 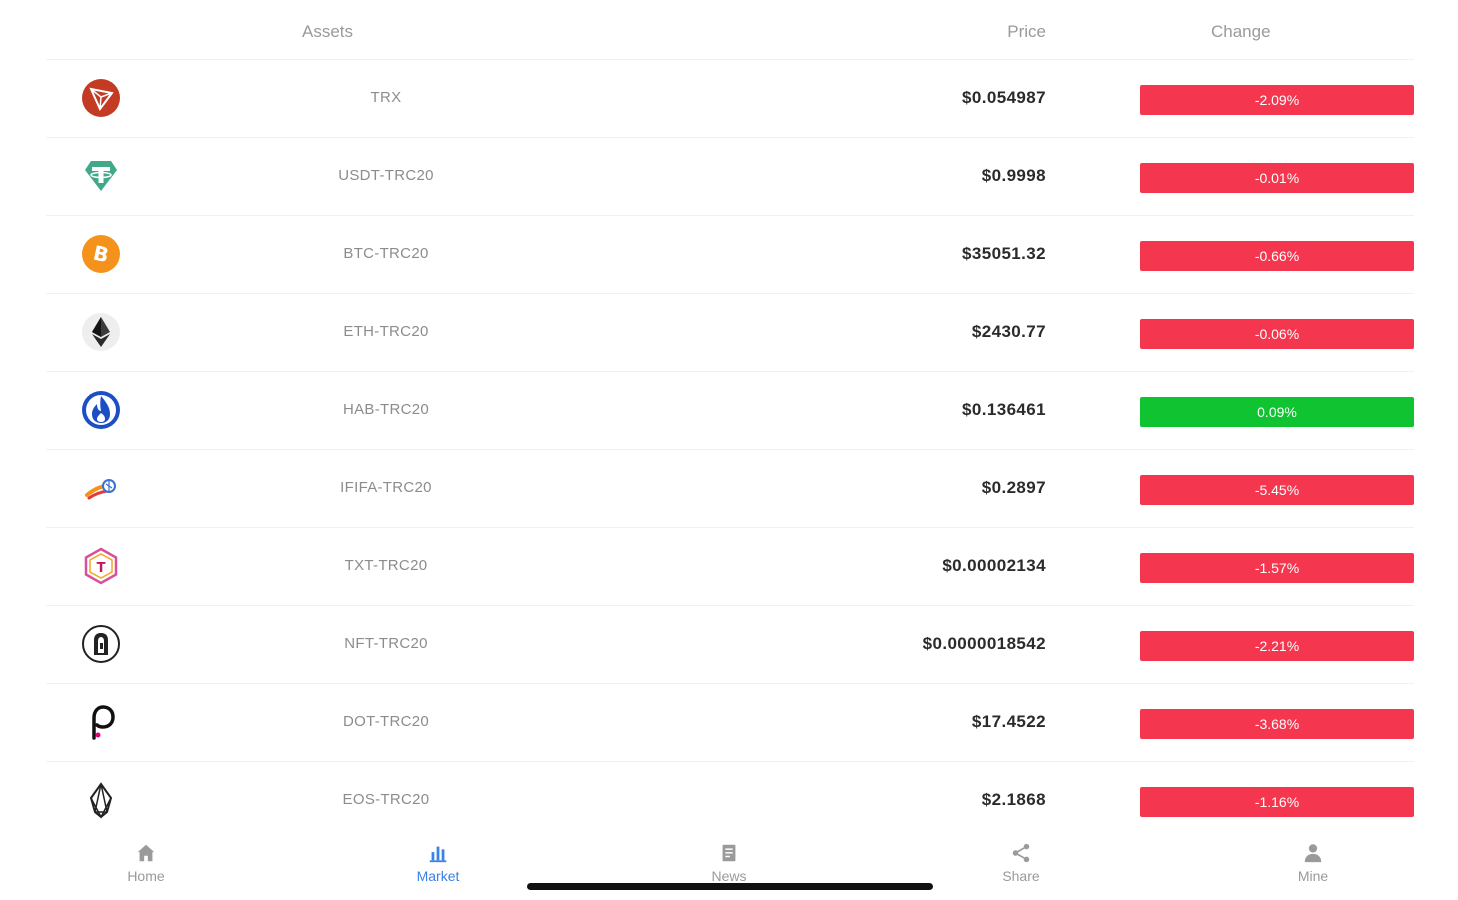 I want to click on tab-label: Mine, so click(x=1313, y=876).